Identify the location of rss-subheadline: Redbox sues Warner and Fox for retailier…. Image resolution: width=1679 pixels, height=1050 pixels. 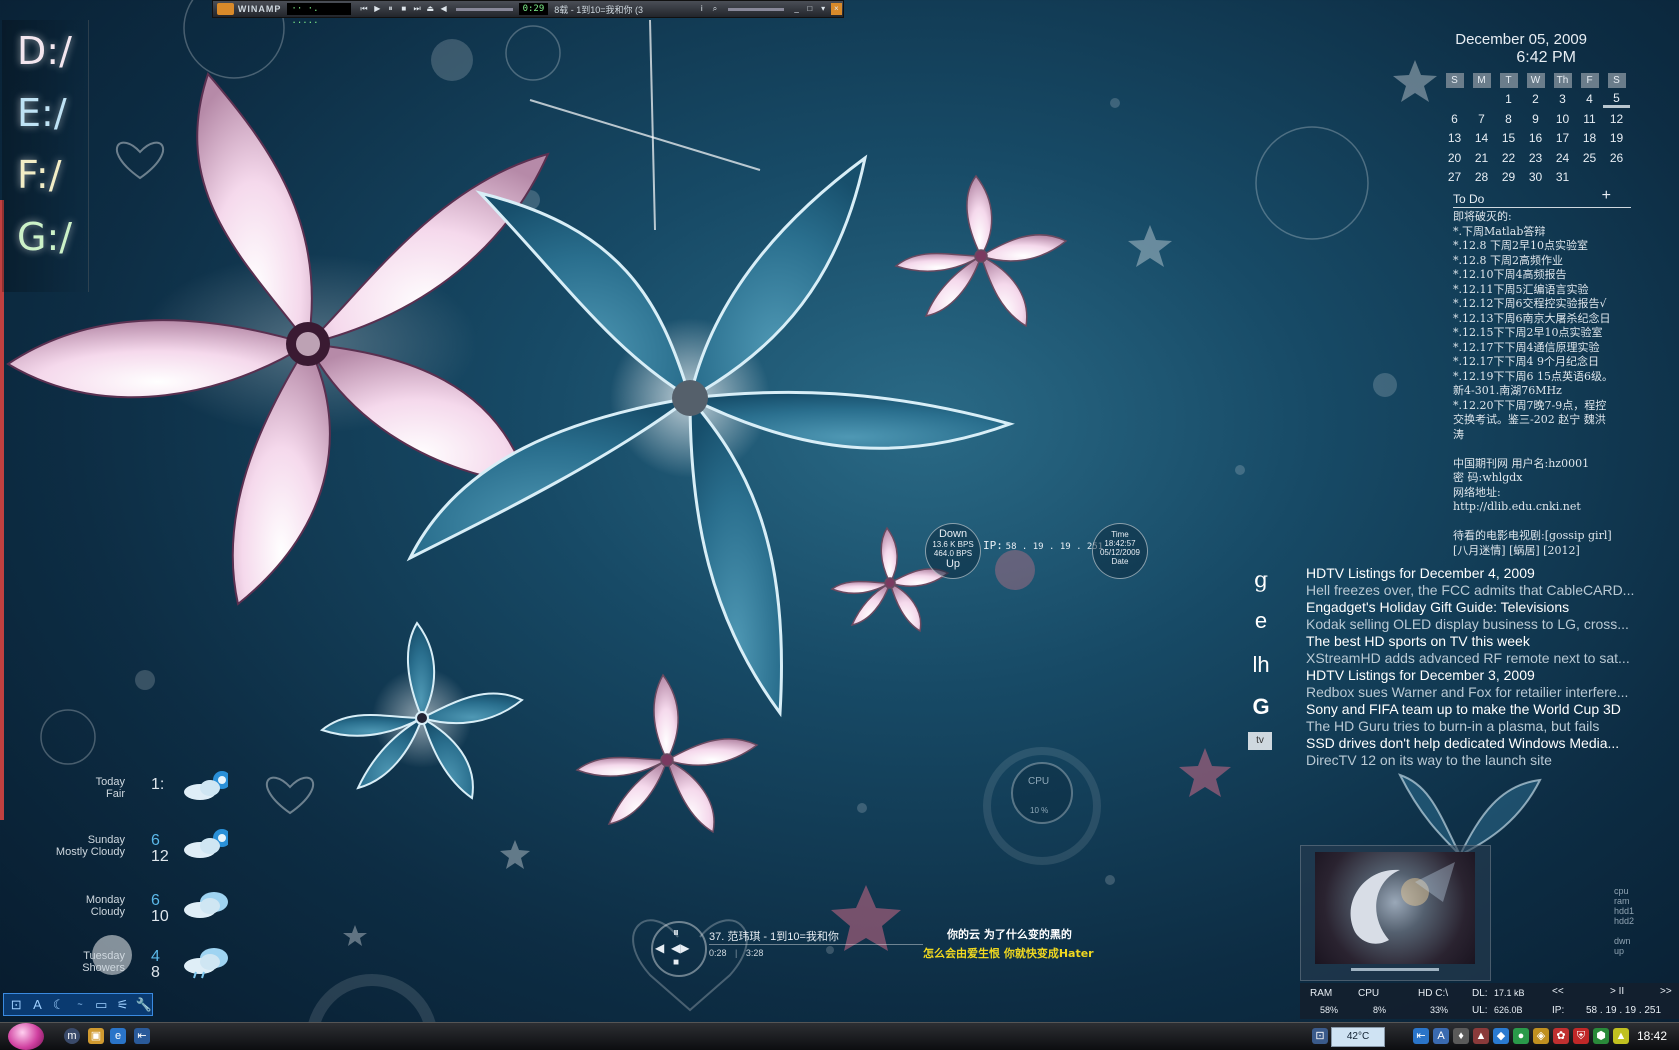
(1478, 692).